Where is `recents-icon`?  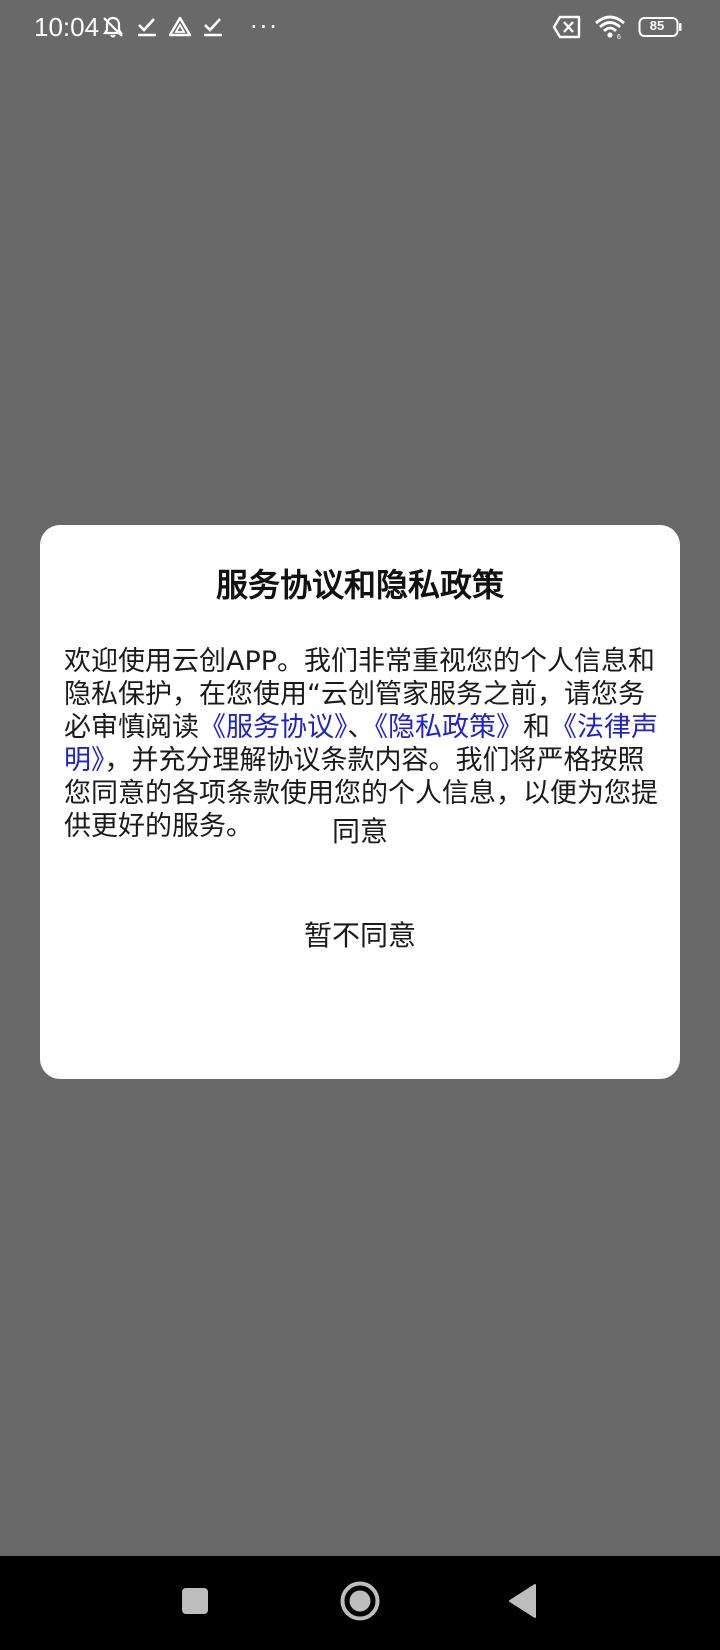 recents-icon is located at coordinates (195, 1603).